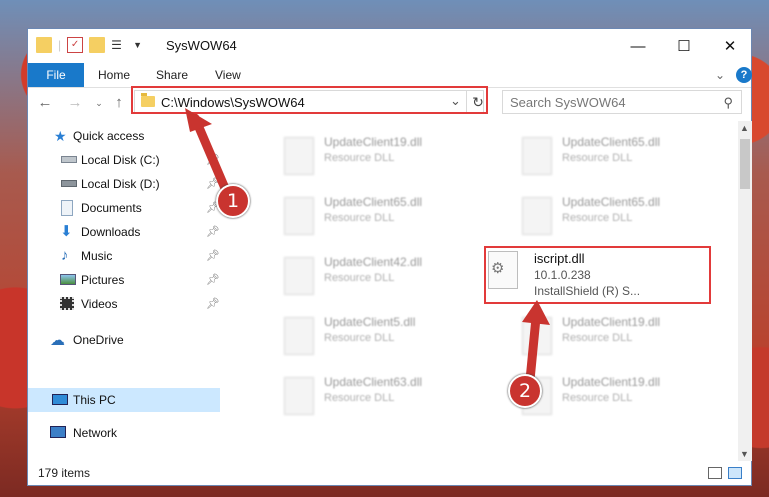  I want to click on search-input: Search SysWOW64 ⚲, so click(622, 102).